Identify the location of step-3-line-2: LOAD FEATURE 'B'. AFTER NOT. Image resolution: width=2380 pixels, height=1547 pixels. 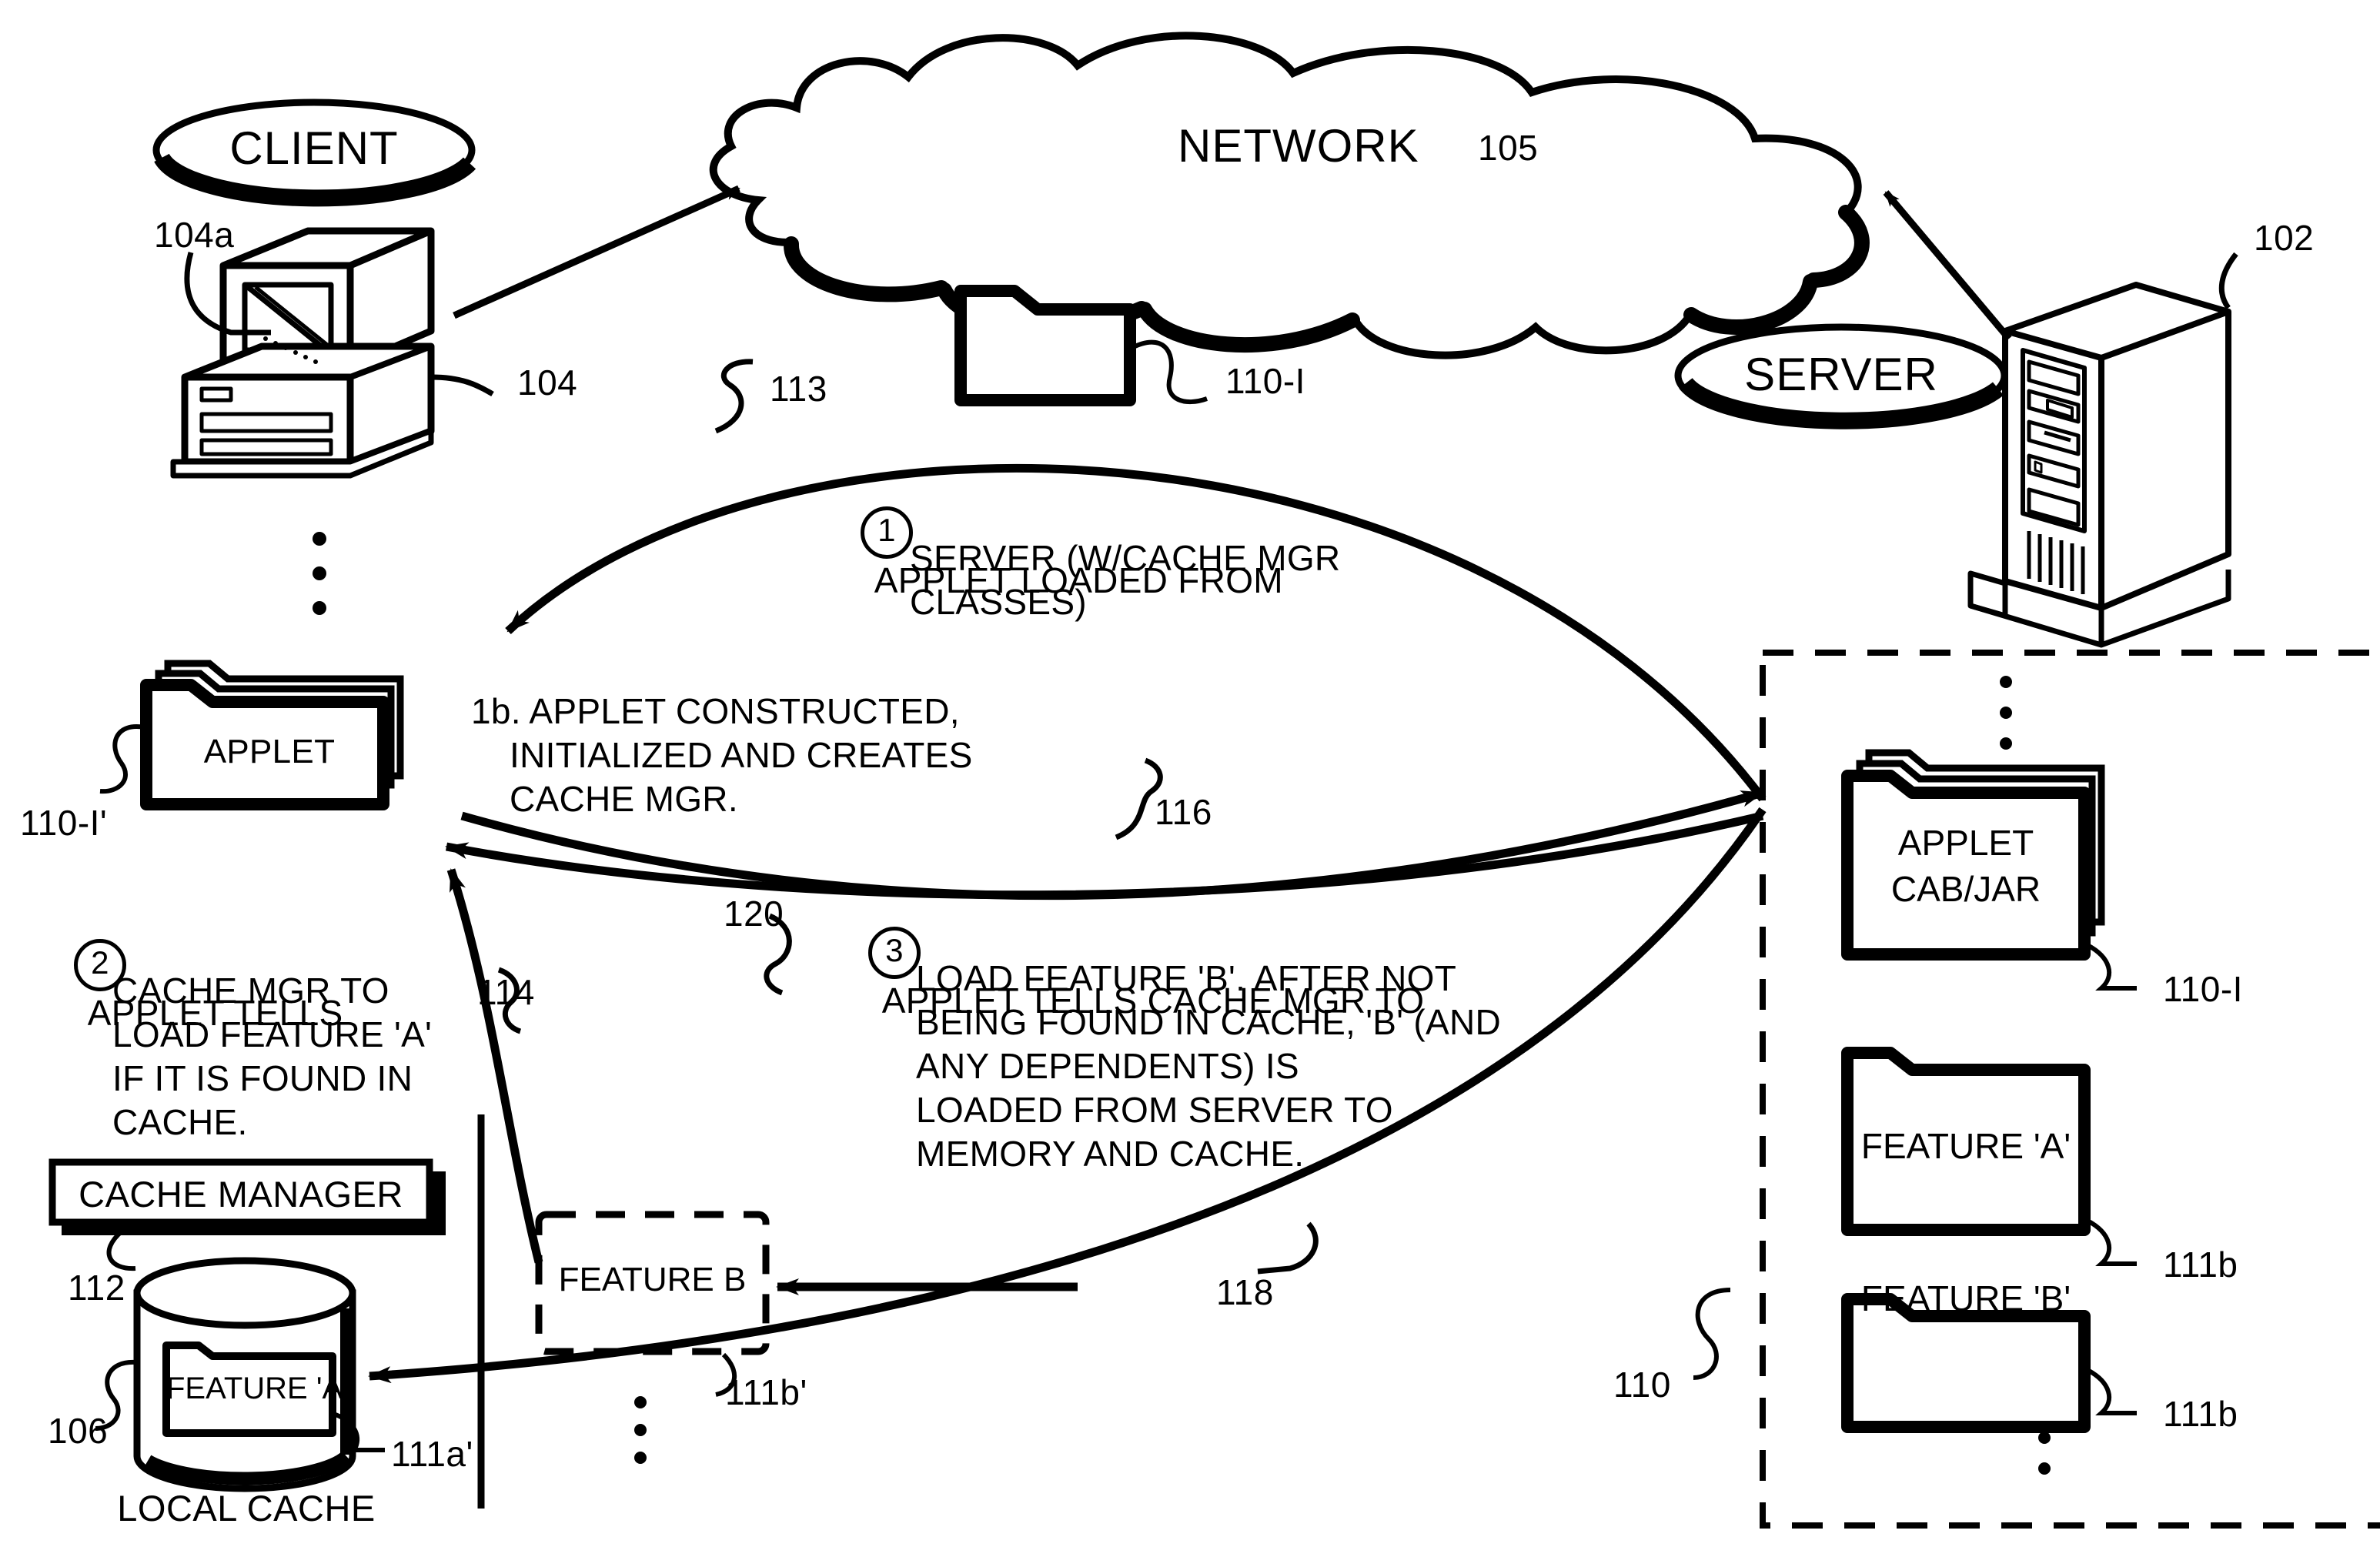
(1186, 978).